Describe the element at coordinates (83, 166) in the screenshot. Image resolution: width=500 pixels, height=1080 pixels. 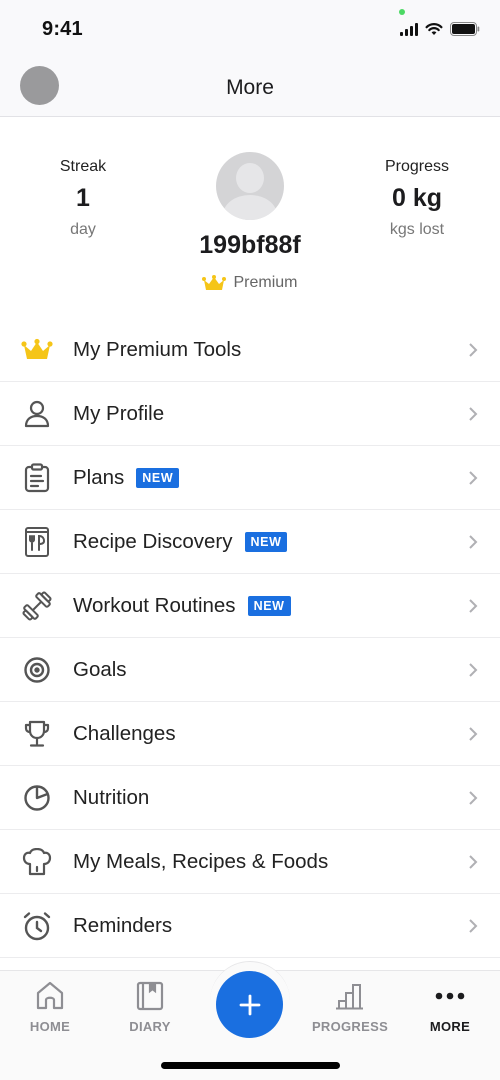
I see `streak-label: Streak` at that location.